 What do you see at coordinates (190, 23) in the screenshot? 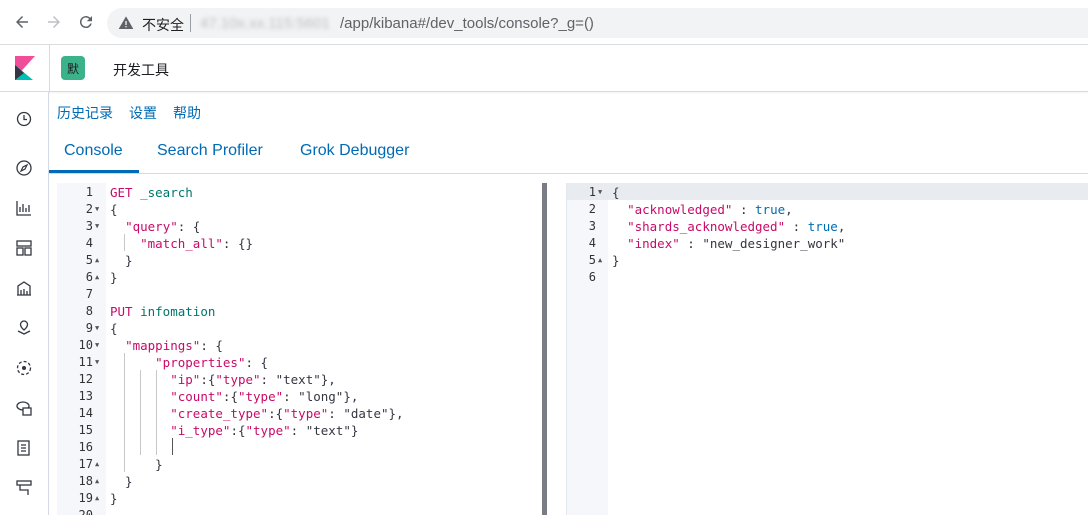
I see `address-separator` at bounding box center [190, 23].